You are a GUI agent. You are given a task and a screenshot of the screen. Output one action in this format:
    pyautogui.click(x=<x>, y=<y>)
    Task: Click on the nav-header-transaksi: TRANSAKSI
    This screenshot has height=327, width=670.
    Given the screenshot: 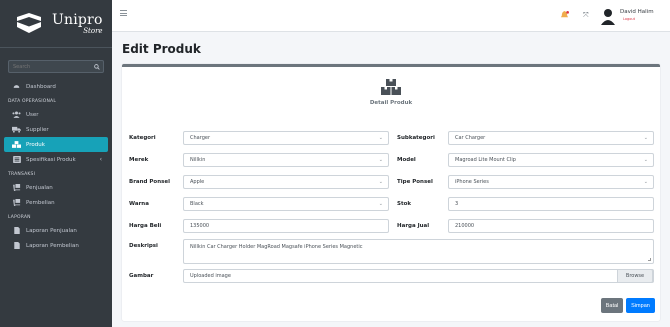 What is the action you would take?
    pyautogui.click(x=22, y=174)
    